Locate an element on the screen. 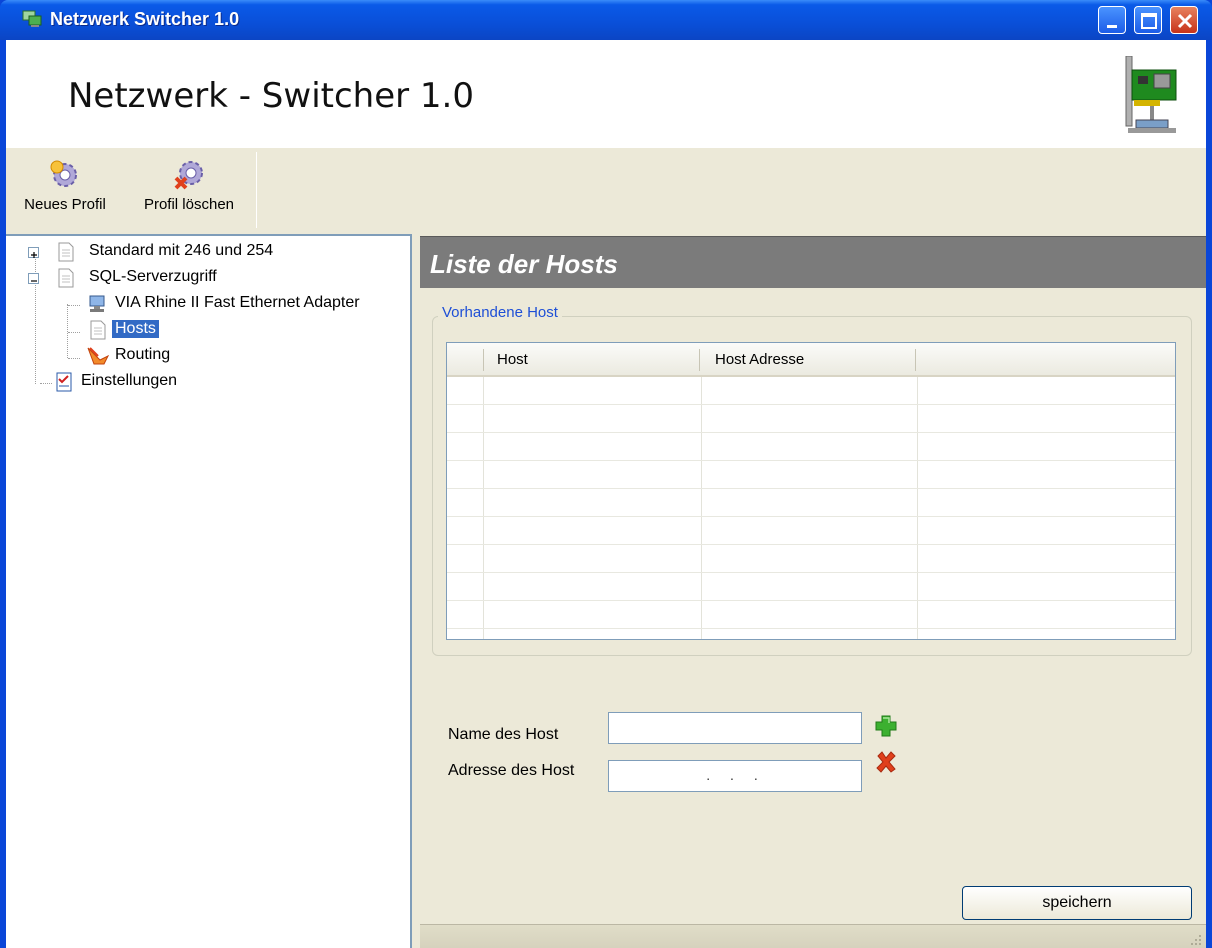 The image size is (1212, 948). tree-item-label: Hosts is located at coordinates (135, 329).